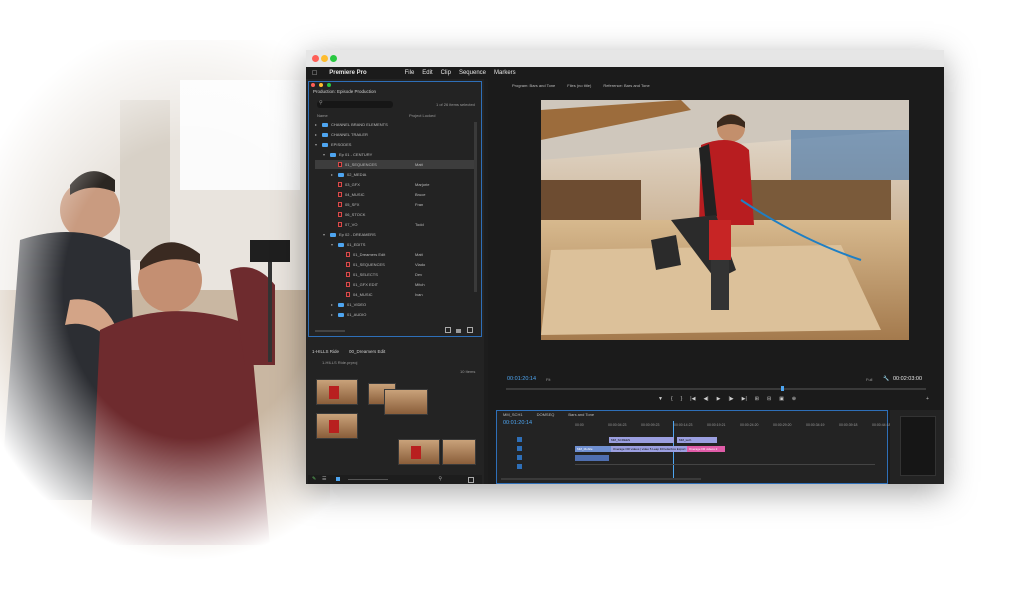 The height and width of the screenshot is (594, 1028). I want to click on menu-edit: Edit, so click(427, 73).